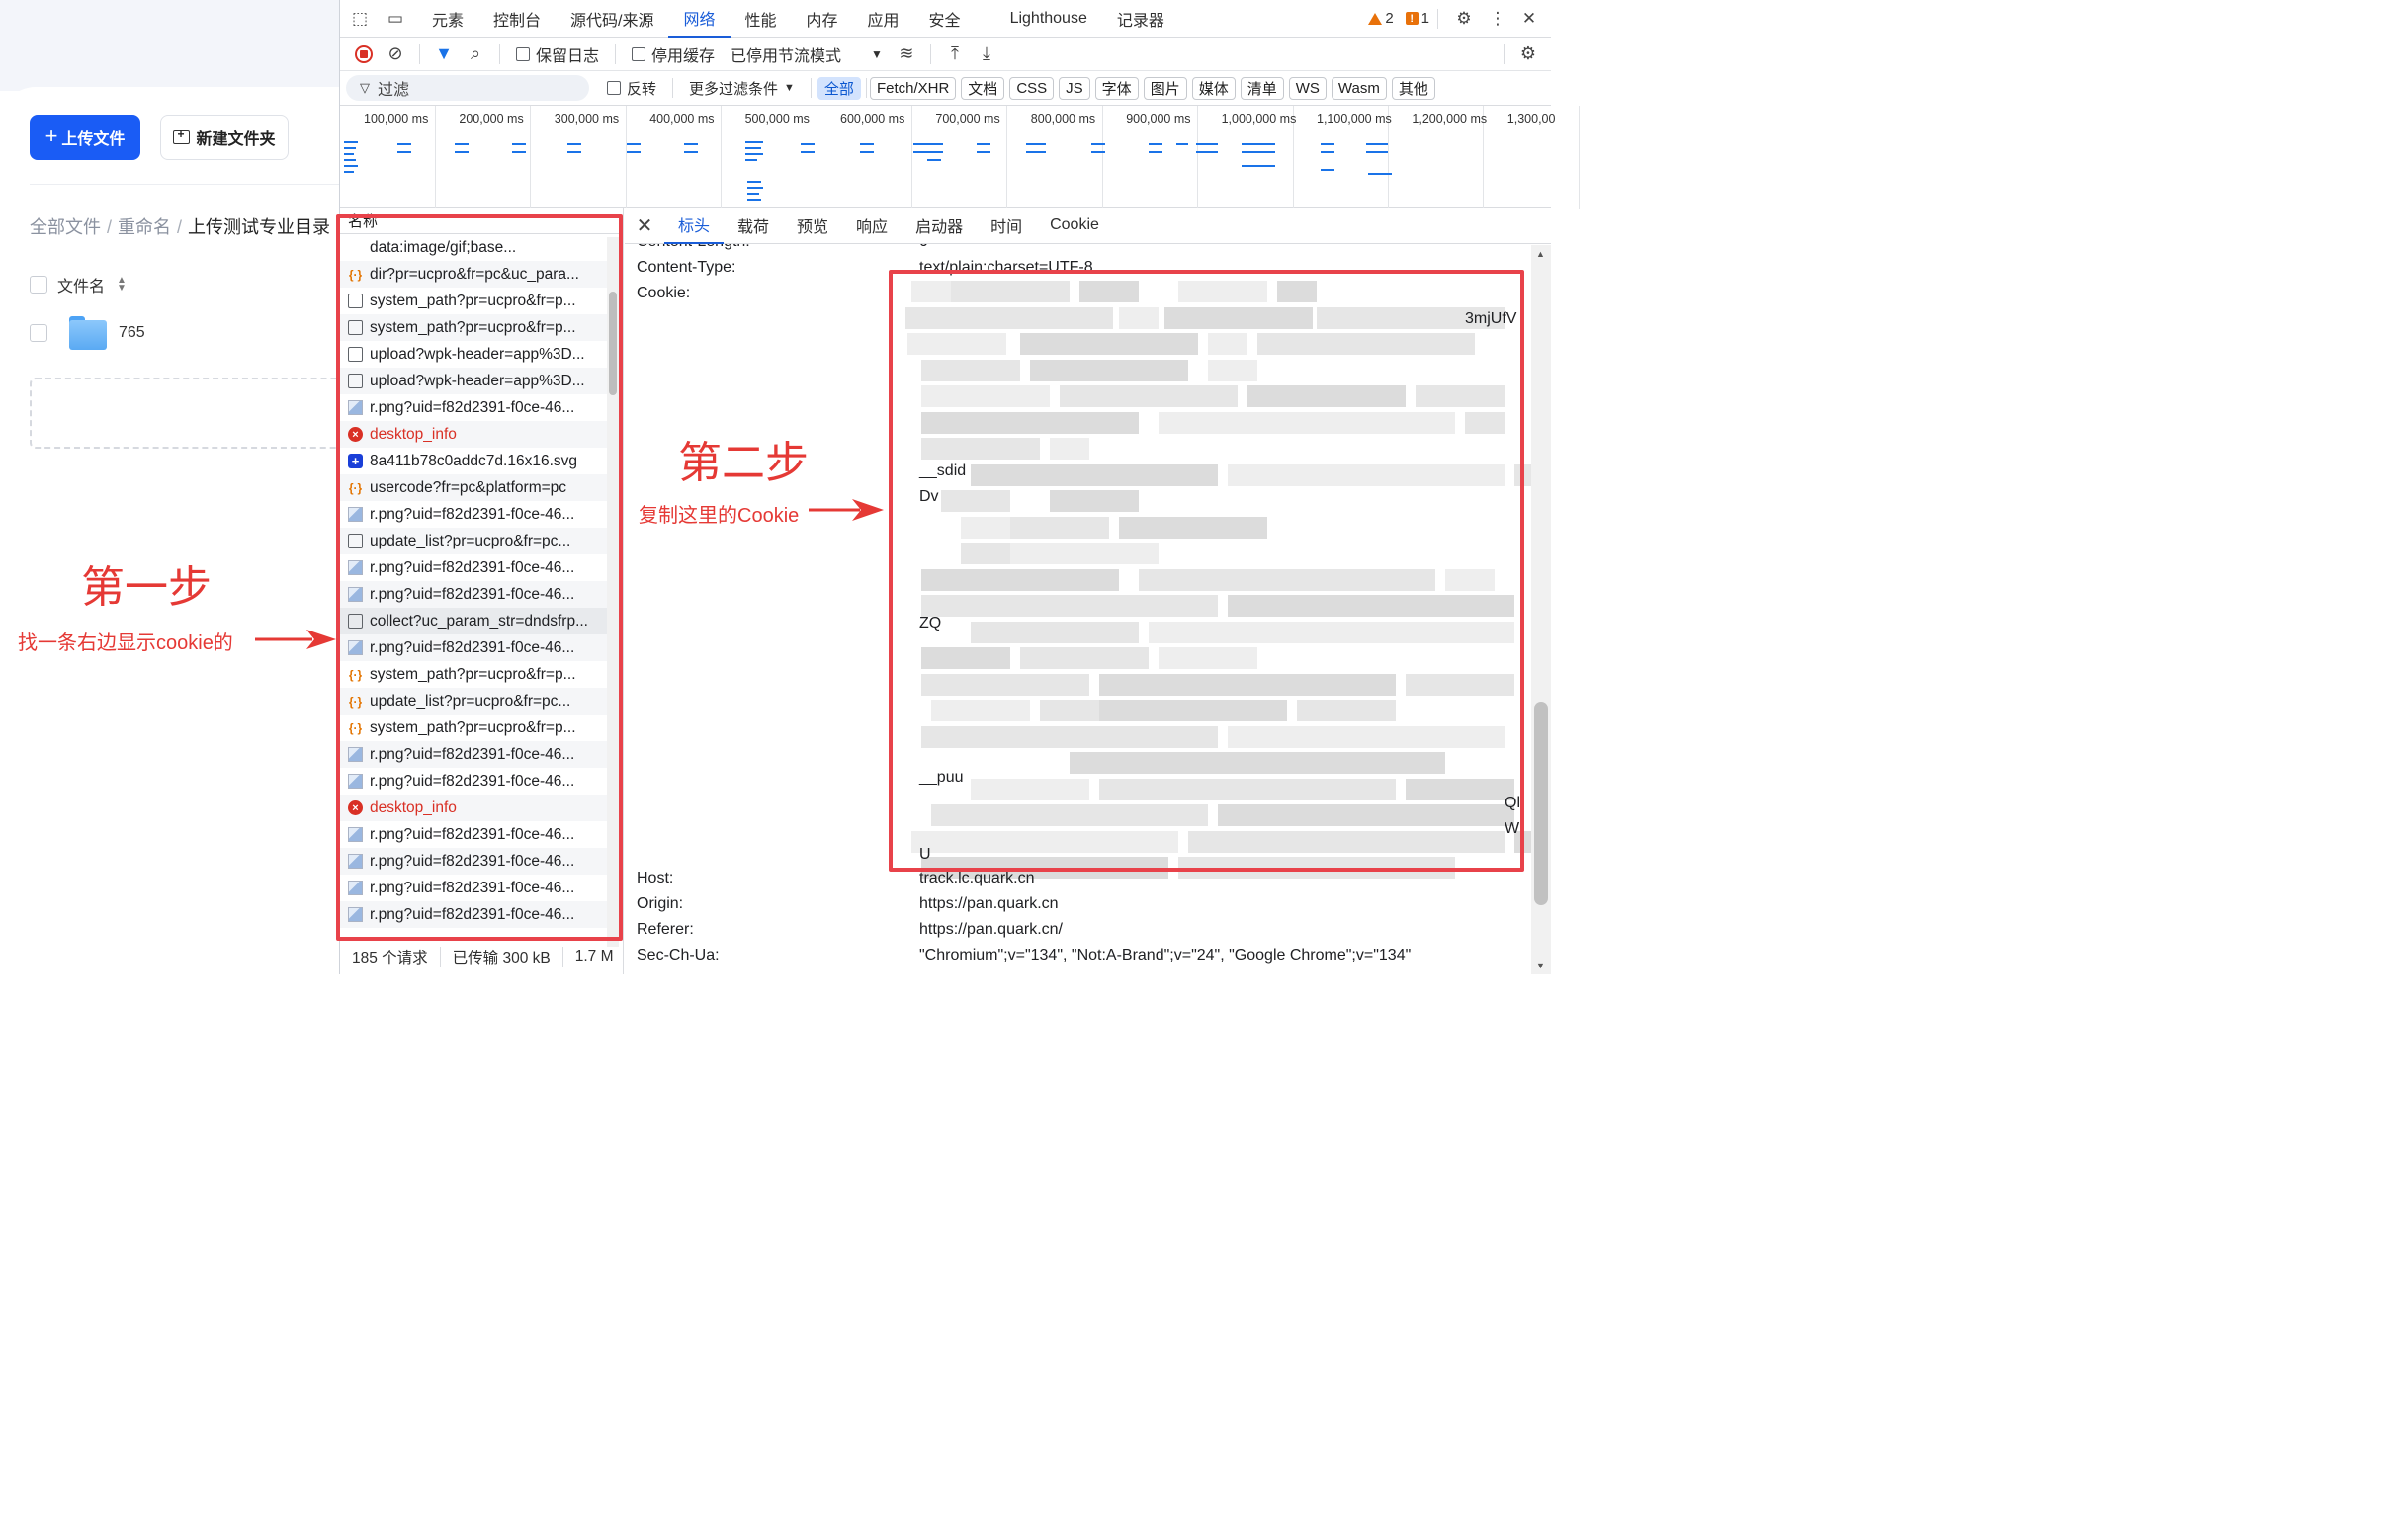 This screenshot has height=1514, width=2408. What do you see at coordinates (612, 19) in the screenshot?
I see `tab-sources: 源代码/来源` at bounding box center [612, 19].